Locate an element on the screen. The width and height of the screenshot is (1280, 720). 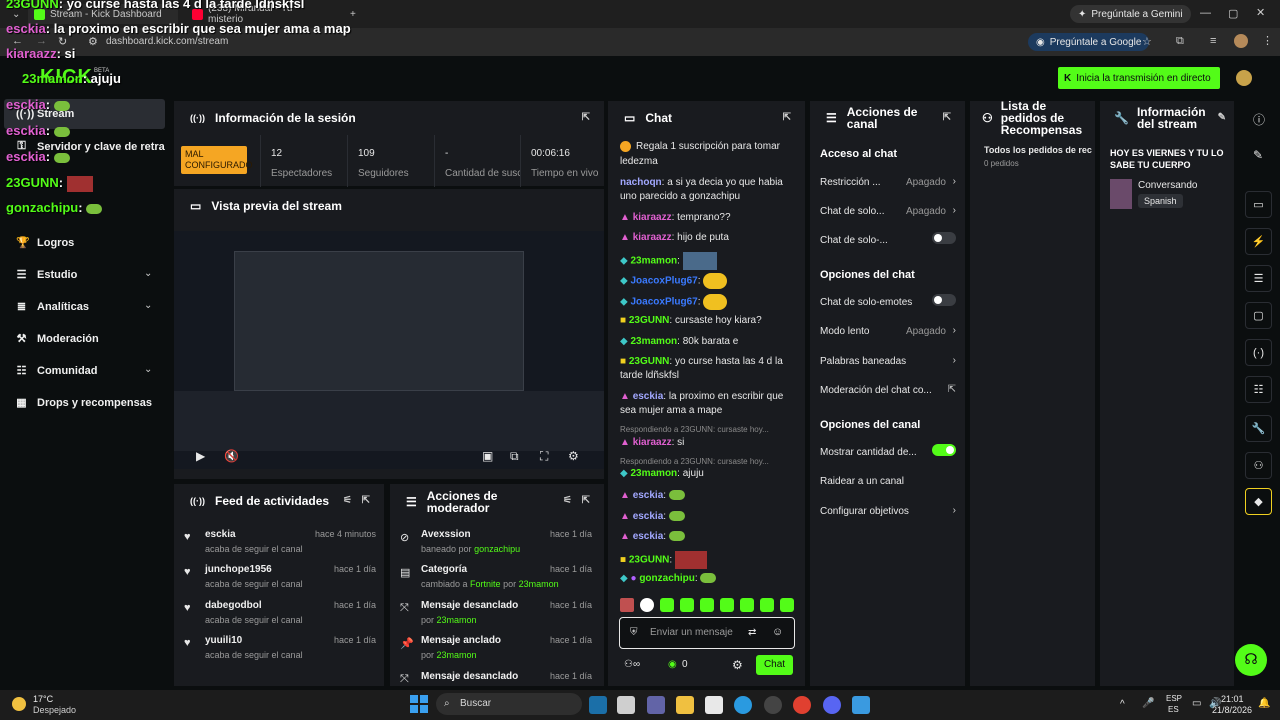
folder-icon is located at coordinates (685, 705).